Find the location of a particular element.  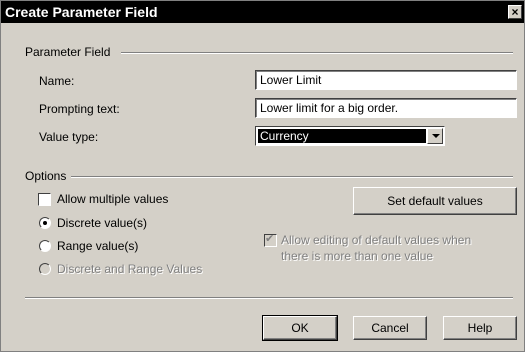

dialog-title: Create Parameter Field is located at coordinates (81, 12).